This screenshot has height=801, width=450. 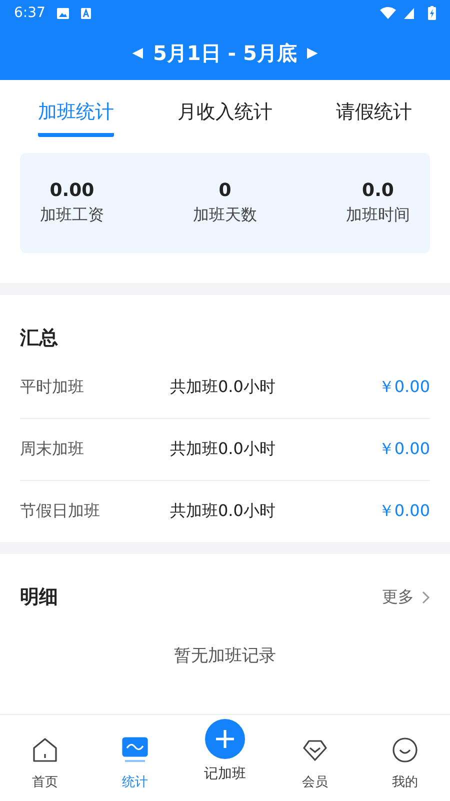 I want to click on chart-icon, so click(x=135, y=750).